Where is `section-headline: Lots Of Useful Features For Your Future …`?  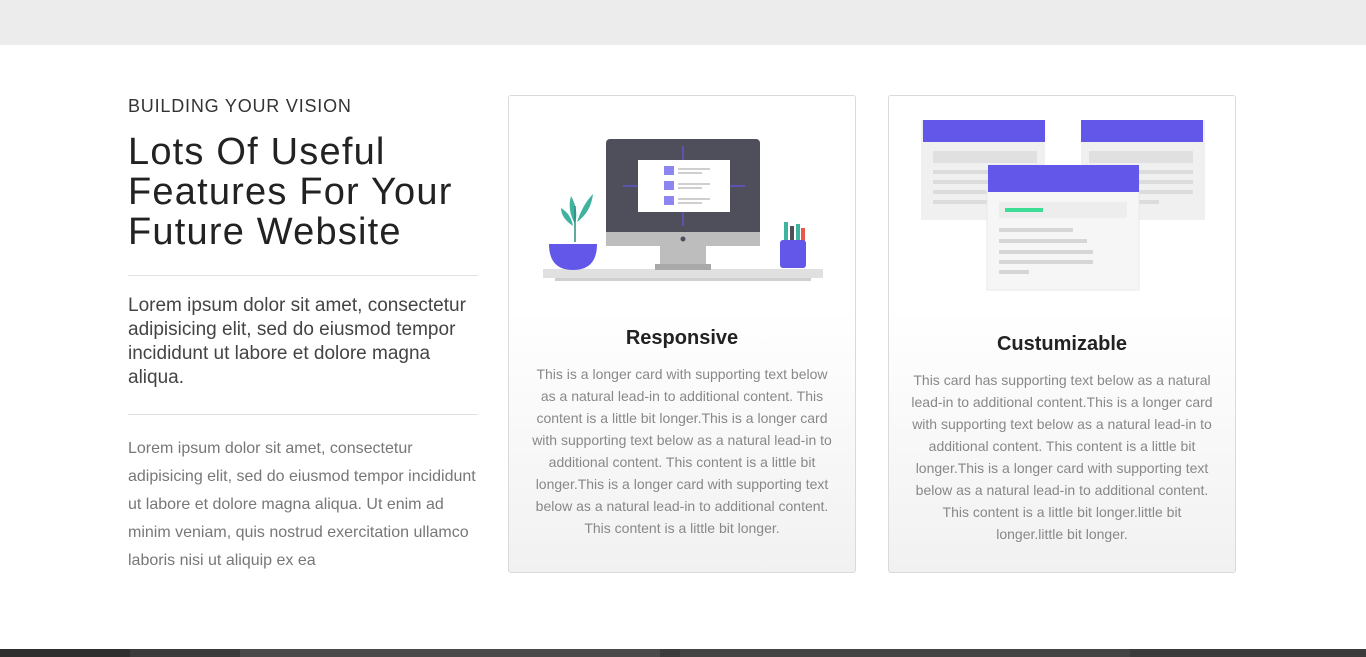 section-headline: Lots Of Useful Features For Your Future … is located at coordinates (303, 192).